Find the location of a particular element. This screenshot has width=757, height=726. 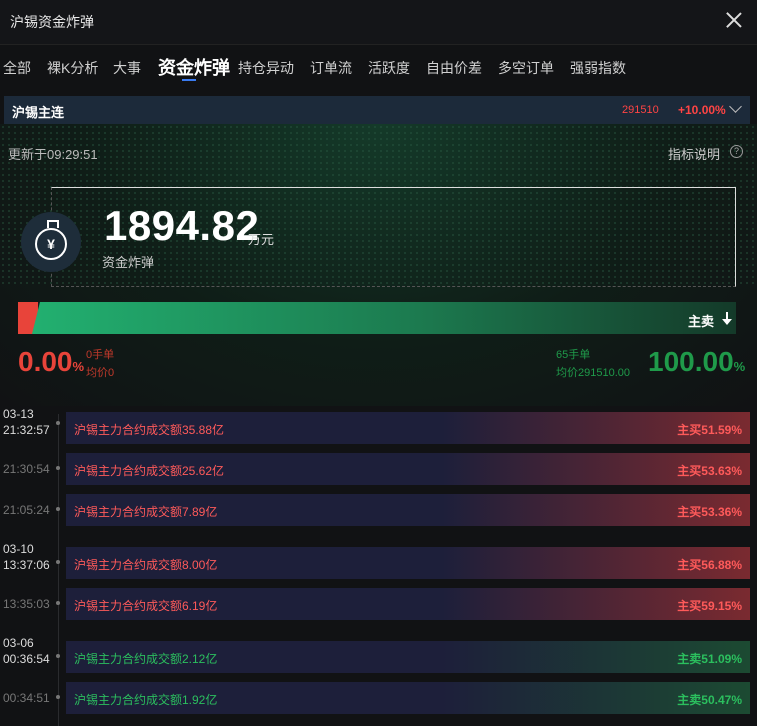

tab-strength-index: 强弱指数 is located at coordinates (598, 68).